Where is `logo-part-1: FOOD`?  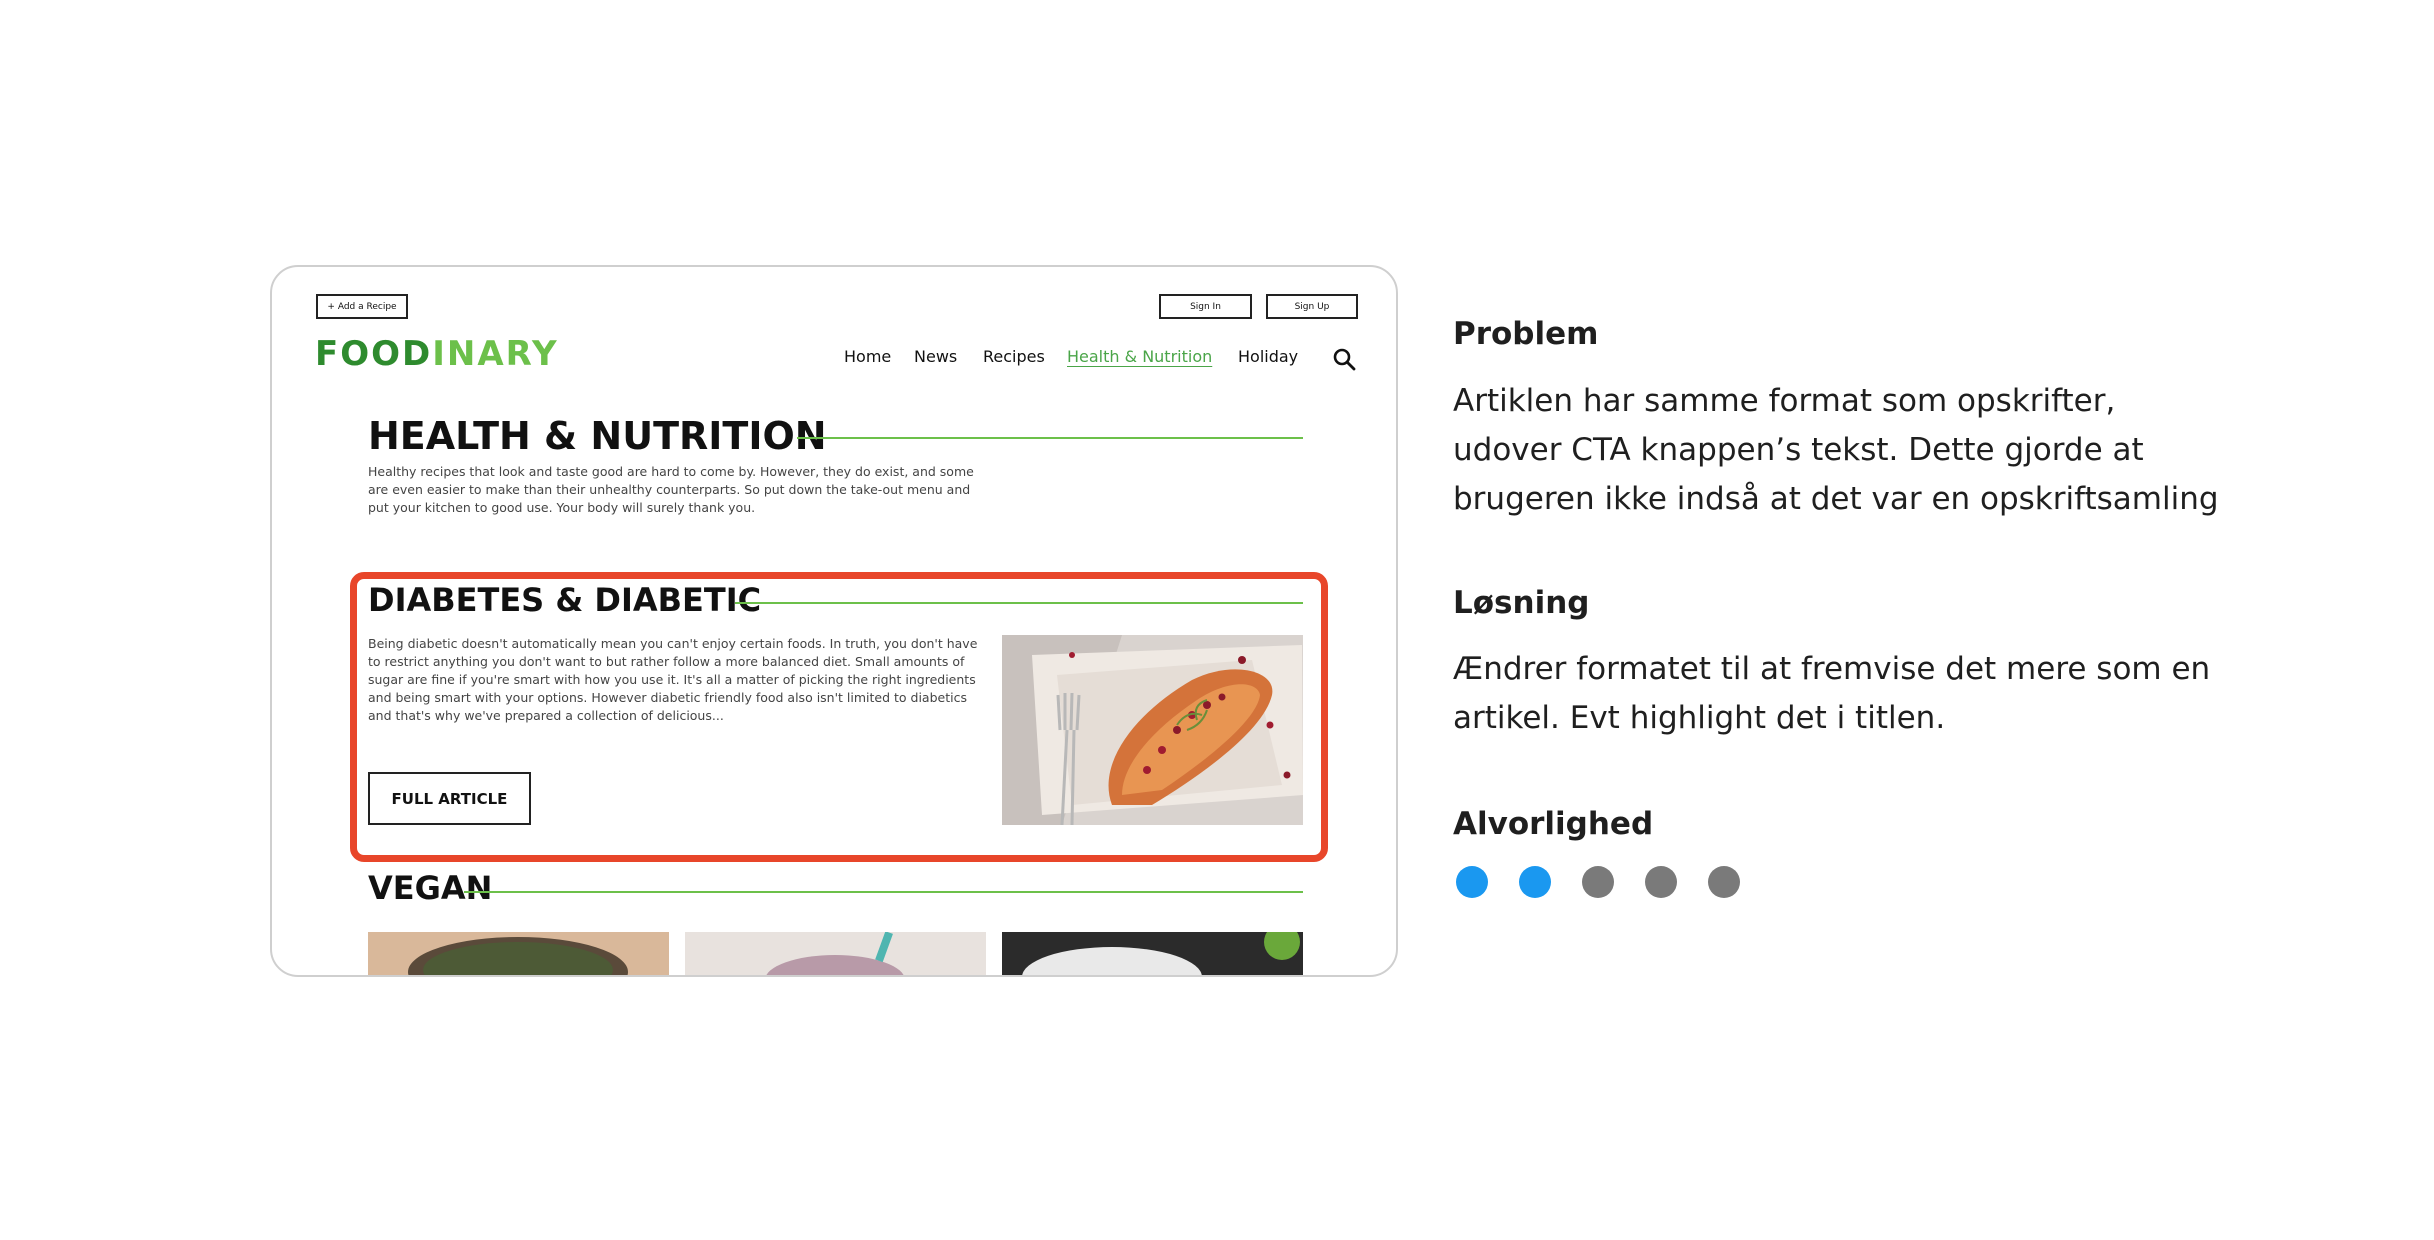 logo-part-1: FOOD is located at coordinates (374, 354).